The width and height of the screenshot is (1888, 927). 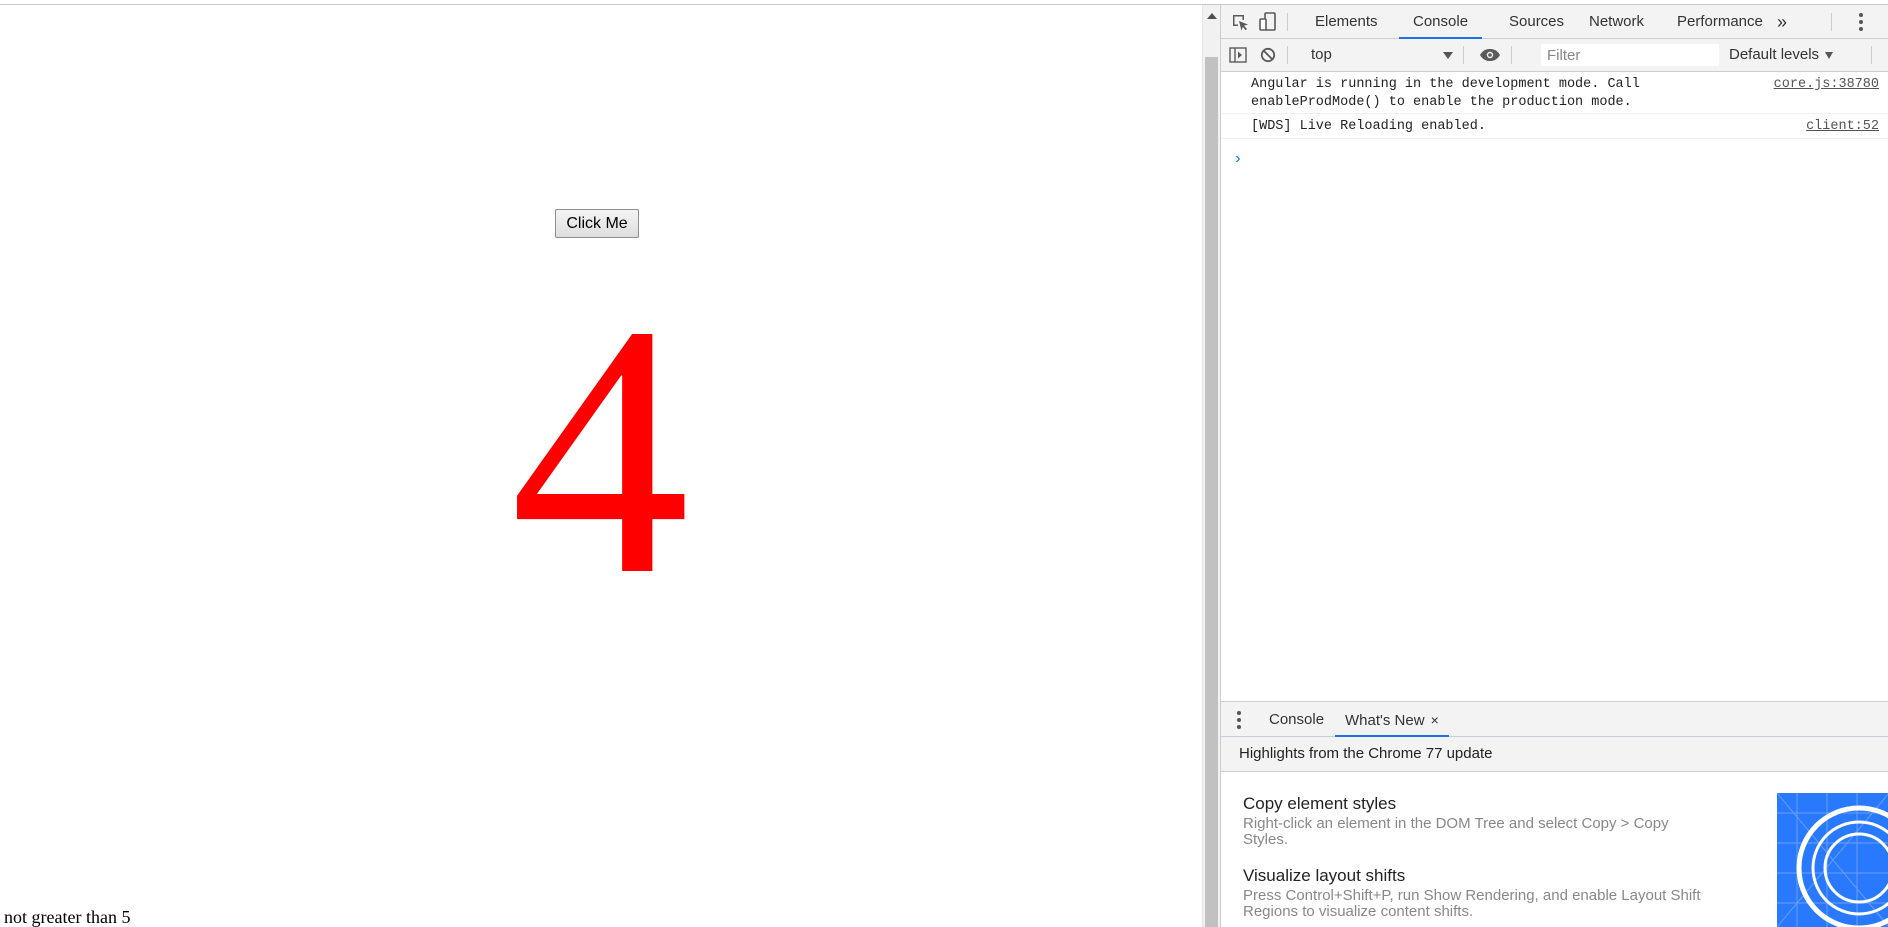 What do you see at coordinates (1536, 21) in the screenshot?
I see `tab-sources: Sources` at bounding box center [1536, 21].